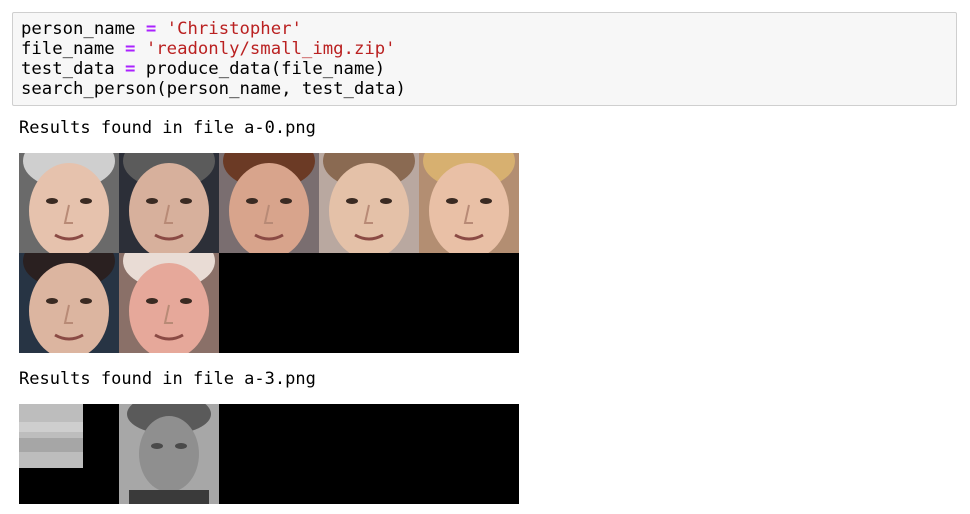 The width and height of the screenshot is (970, 514). Describe the element at coordinates (68, 49) in the screenshot. I see `variable-name: file_name` at that location.